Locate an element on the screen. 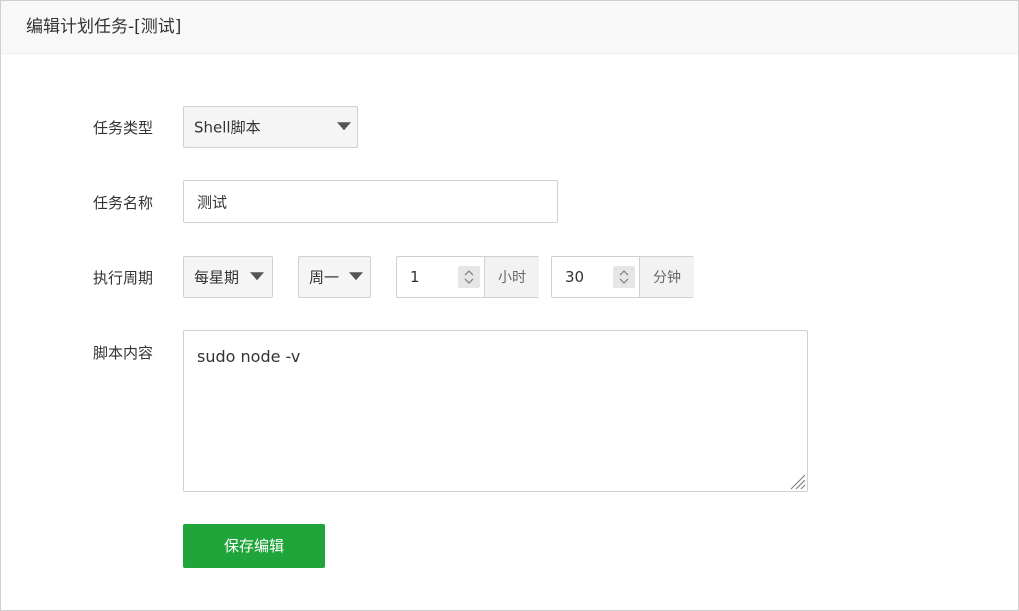 This screenshot has width=1019, height=611. frequency-value: 每星期 is located at coordinates (217, 277).